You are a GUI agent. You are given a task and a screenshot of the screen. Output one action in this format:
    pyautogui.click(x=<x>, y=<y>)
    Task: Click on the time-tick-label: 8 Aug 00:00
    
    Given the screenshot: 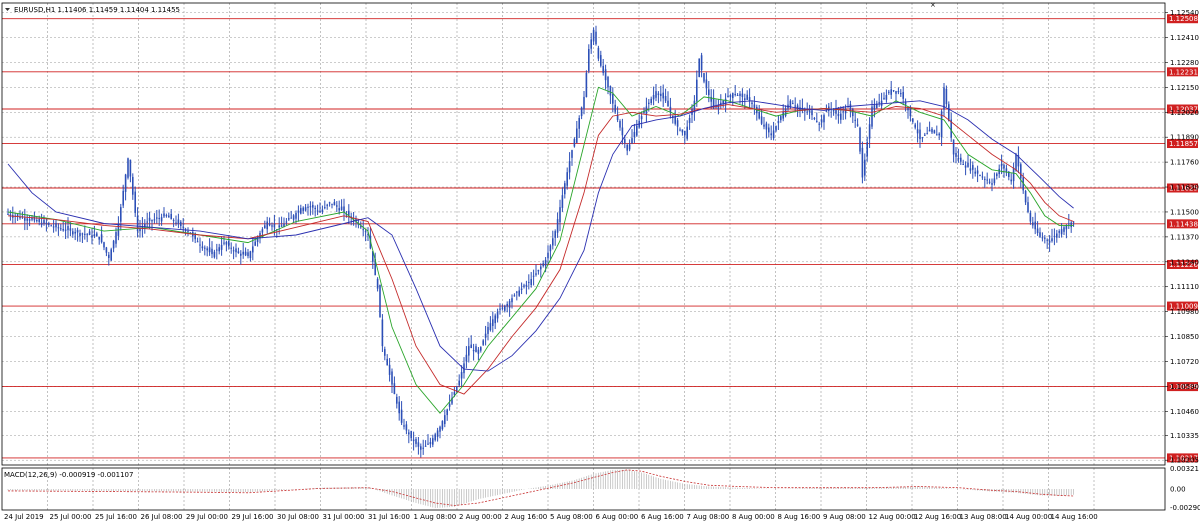 What is the action you would take?
    pyautogui.click(x=753, y=517)
    